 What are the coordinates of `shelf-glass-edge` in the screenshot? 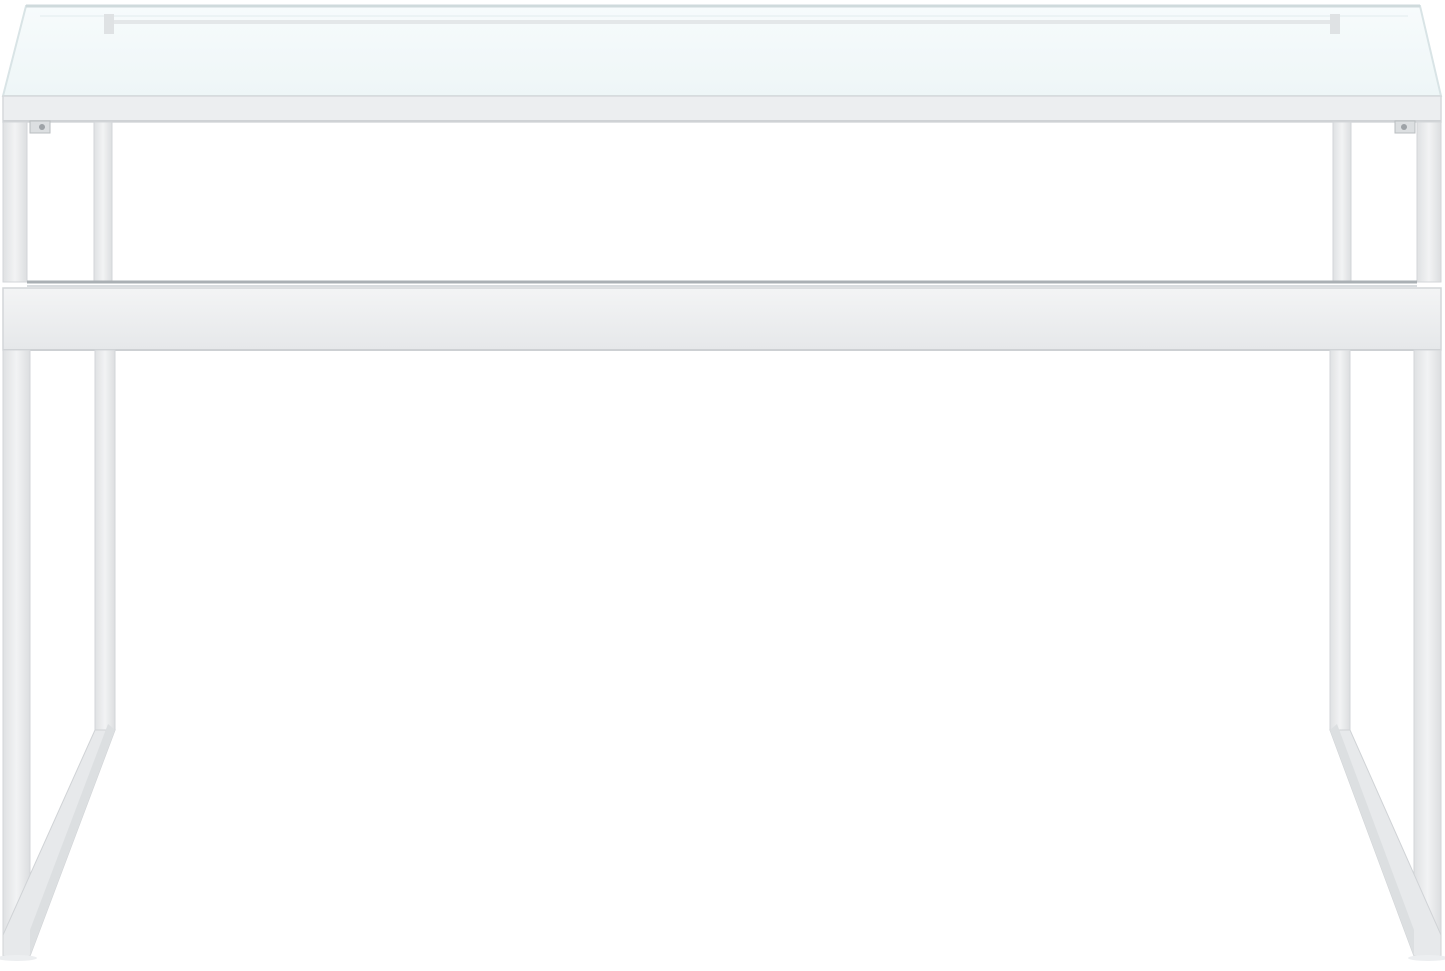 It's located at (722, 283).